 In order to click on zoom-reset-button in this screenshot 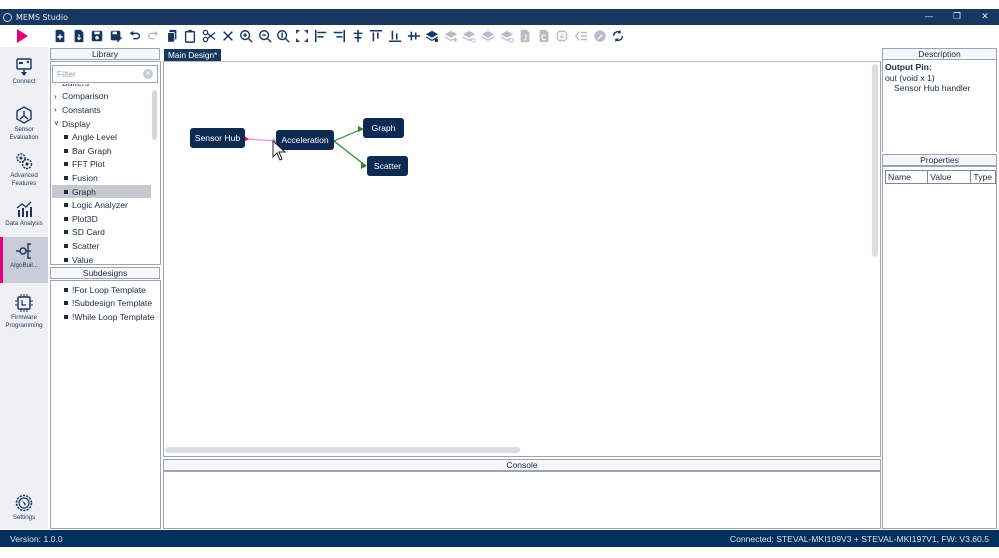, I will do `click(283, 36)`.